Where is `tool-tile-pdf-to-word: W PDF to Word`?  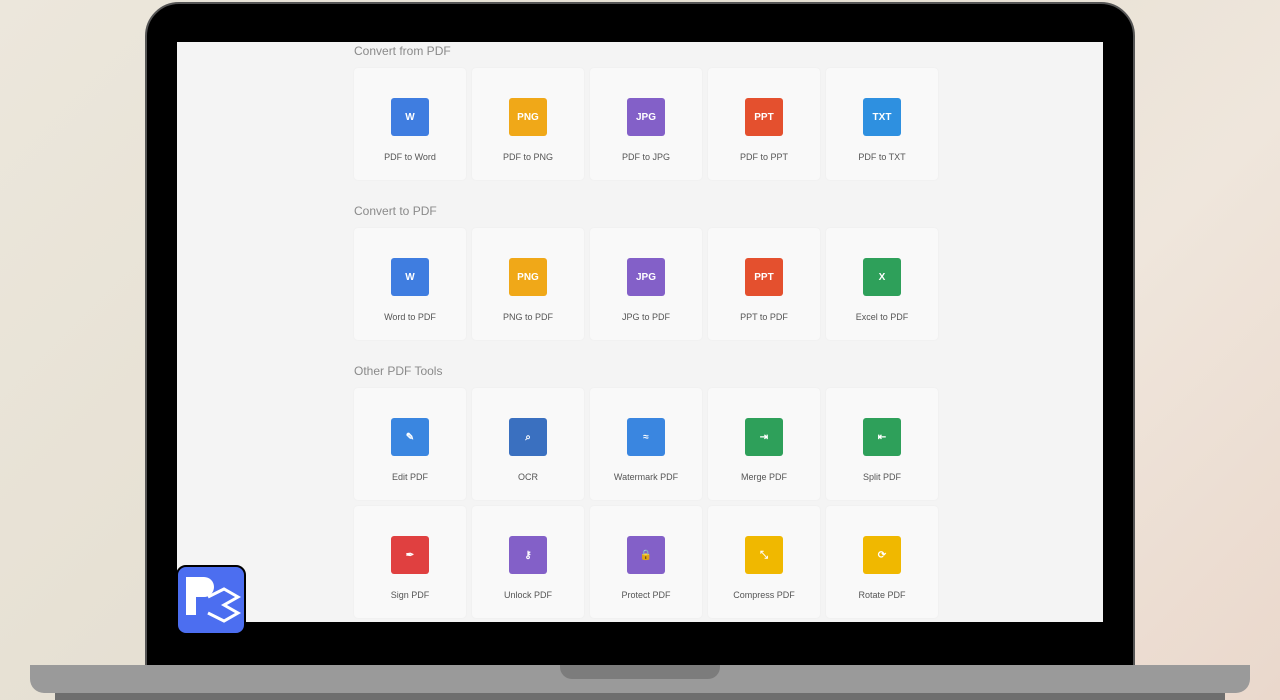 tool-tile-pdf-to-word: W PDF to Word is located at coordinates (410, 124).